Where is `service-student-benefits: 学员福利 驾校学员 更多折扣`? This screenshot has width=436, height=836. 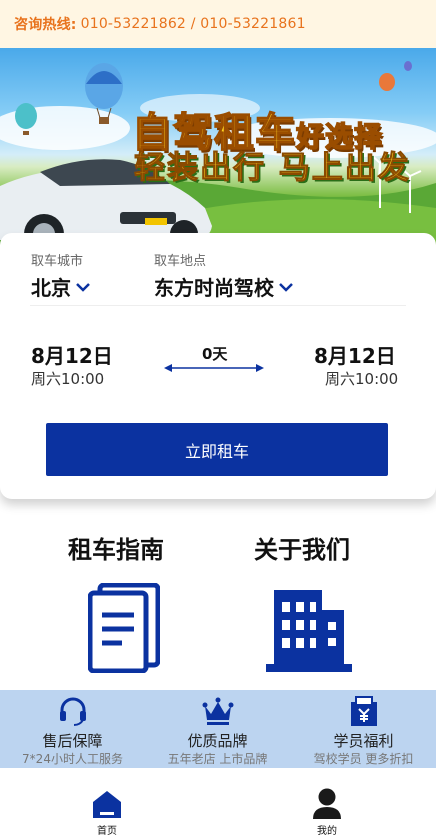 service-student-benefits: 学员福利 驾校学员 更多折扣 is located at coordinates (363, 729).